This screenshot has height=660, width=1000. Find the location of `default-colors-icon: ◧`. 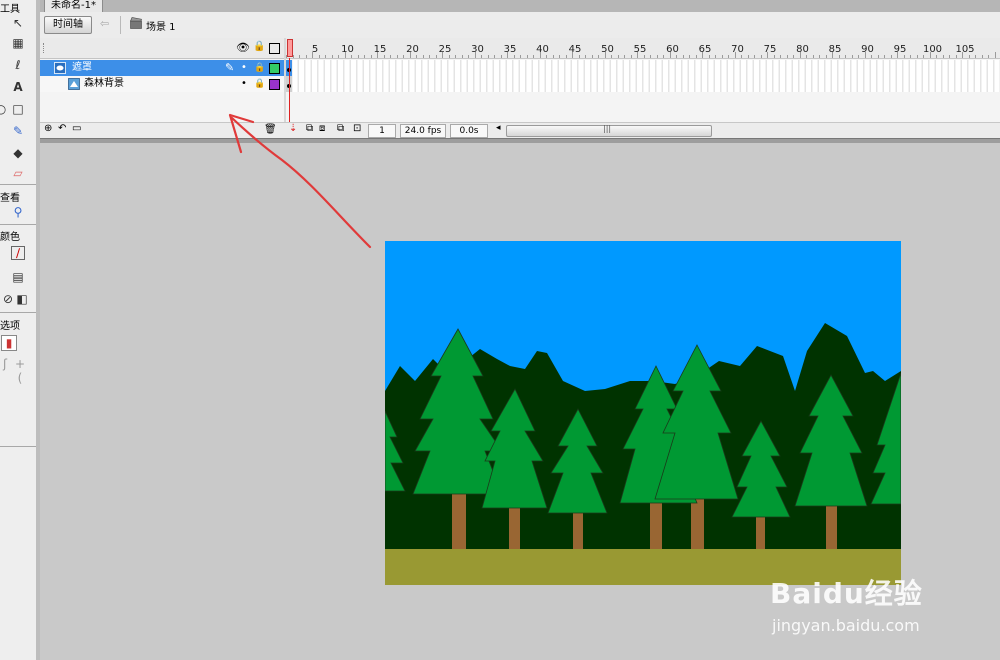

default-colors-icon: ◧ is located at coordinates (22, 299).